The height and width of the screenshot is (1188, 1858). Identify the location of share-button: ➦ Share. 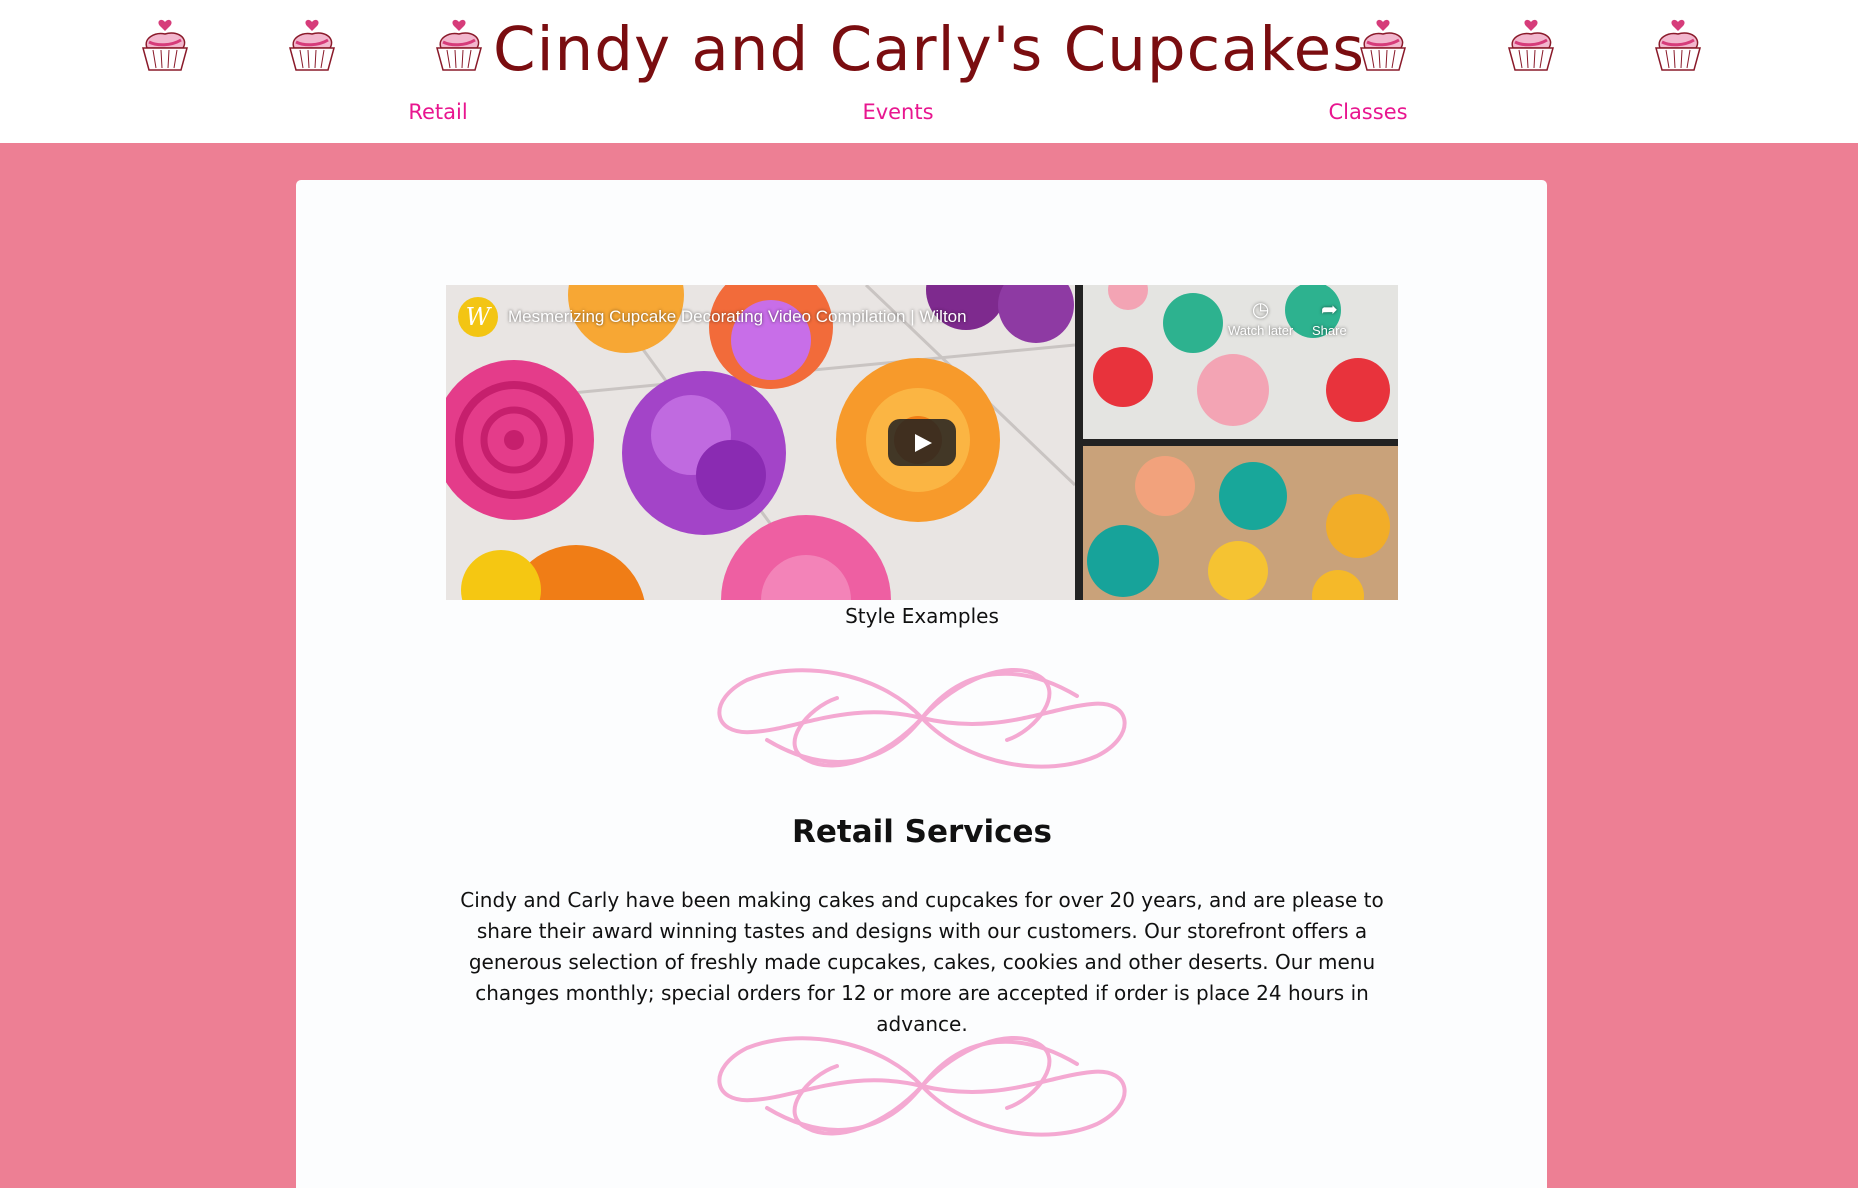
(1329, 317).